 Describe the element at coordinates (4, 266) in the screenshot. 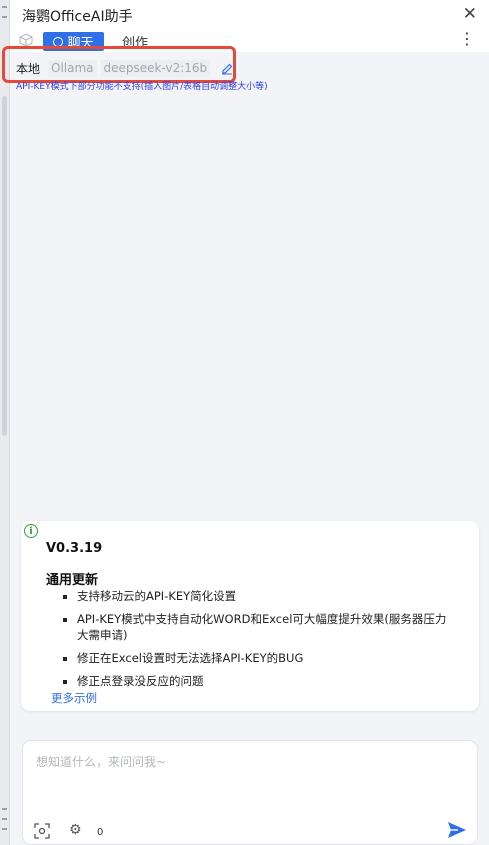

I see `rail-scrollbar` at that location.